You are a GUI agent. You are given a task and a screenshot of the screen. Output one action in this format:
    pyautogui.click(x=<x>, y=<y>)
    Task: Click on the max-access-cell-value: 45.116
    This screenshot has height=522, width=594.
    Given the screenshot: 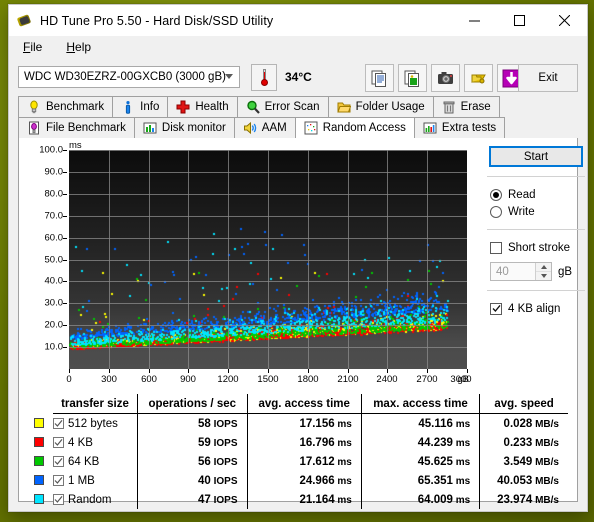 What is the action you would take?
    pyautogui.click(x=435, y=423)
    